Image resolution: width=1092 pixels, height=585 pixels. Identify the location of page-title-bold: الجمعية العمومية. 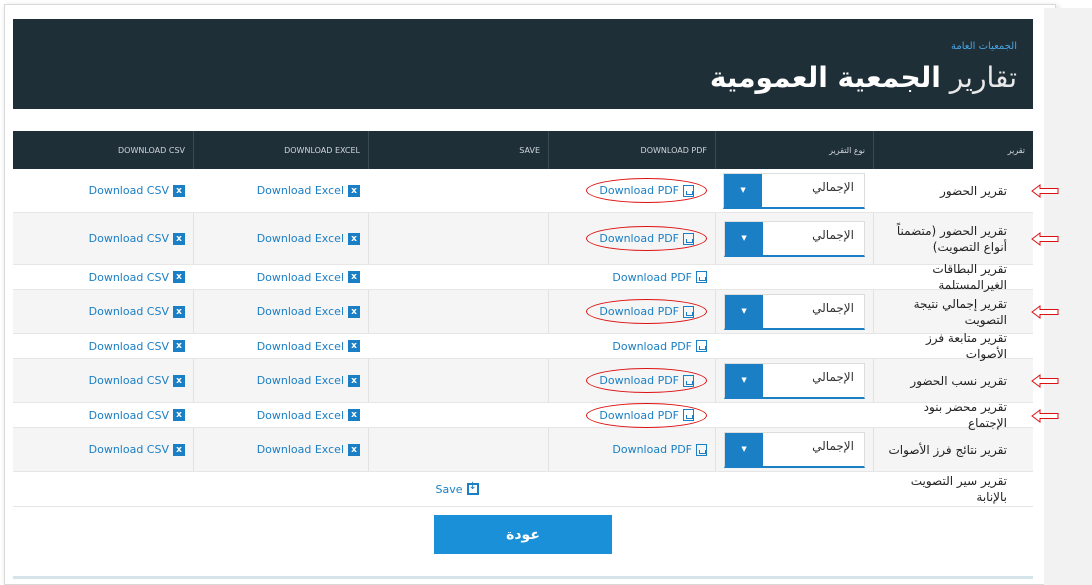
(825, 77).